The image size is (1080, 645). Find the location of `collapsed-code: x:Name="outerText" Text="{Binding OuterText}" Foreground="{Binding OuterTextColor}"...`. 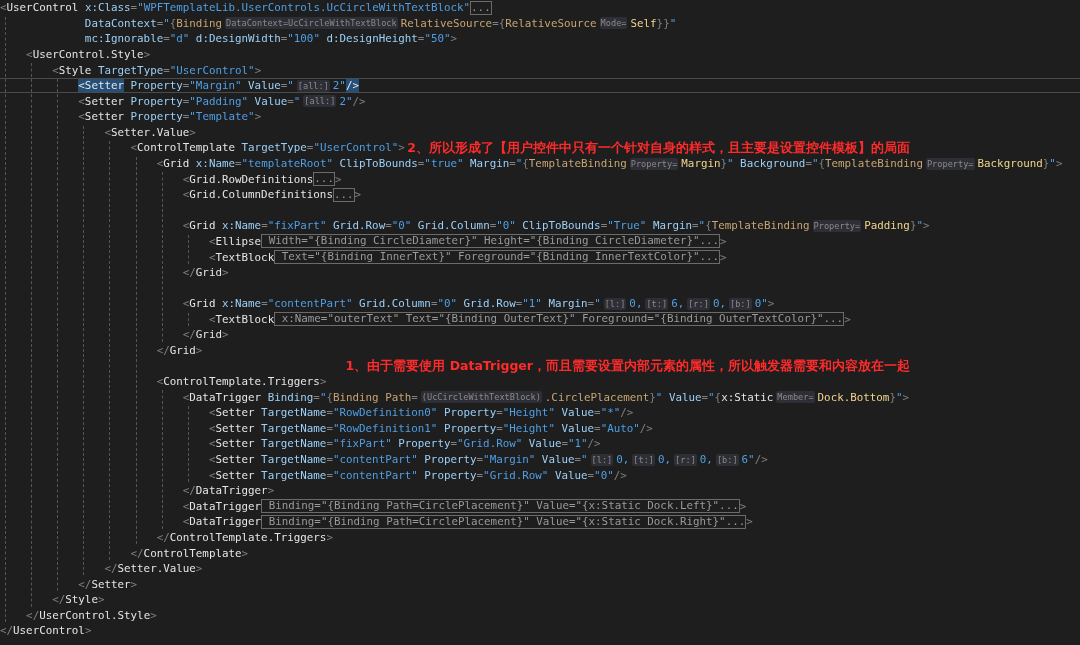

collapsed-code: x:Name="outerText" Text="{Binding OuterText}" Foreground="{Binding OuterTextColor}"... is located at coordinates (559, 319).